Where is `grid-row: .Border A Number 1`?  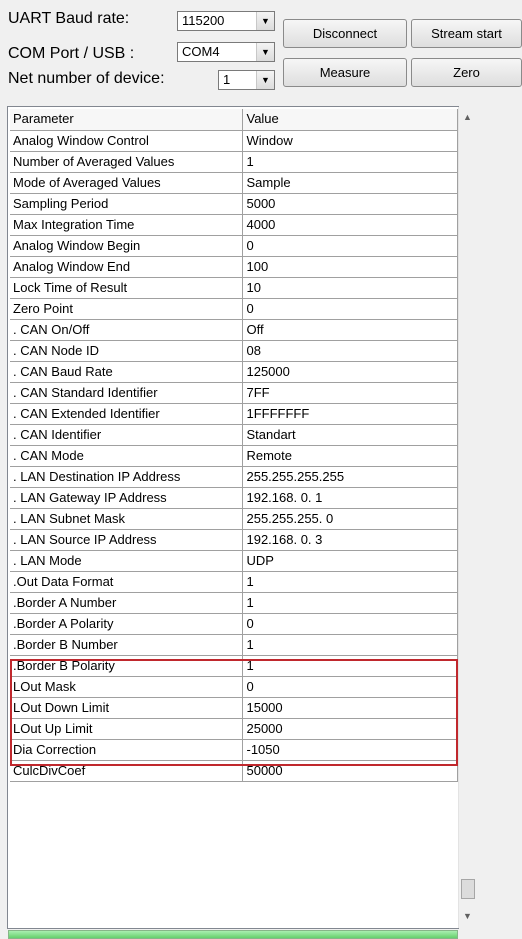 grid-row: .Border A Number 1 is located at coordinates (234, 603).